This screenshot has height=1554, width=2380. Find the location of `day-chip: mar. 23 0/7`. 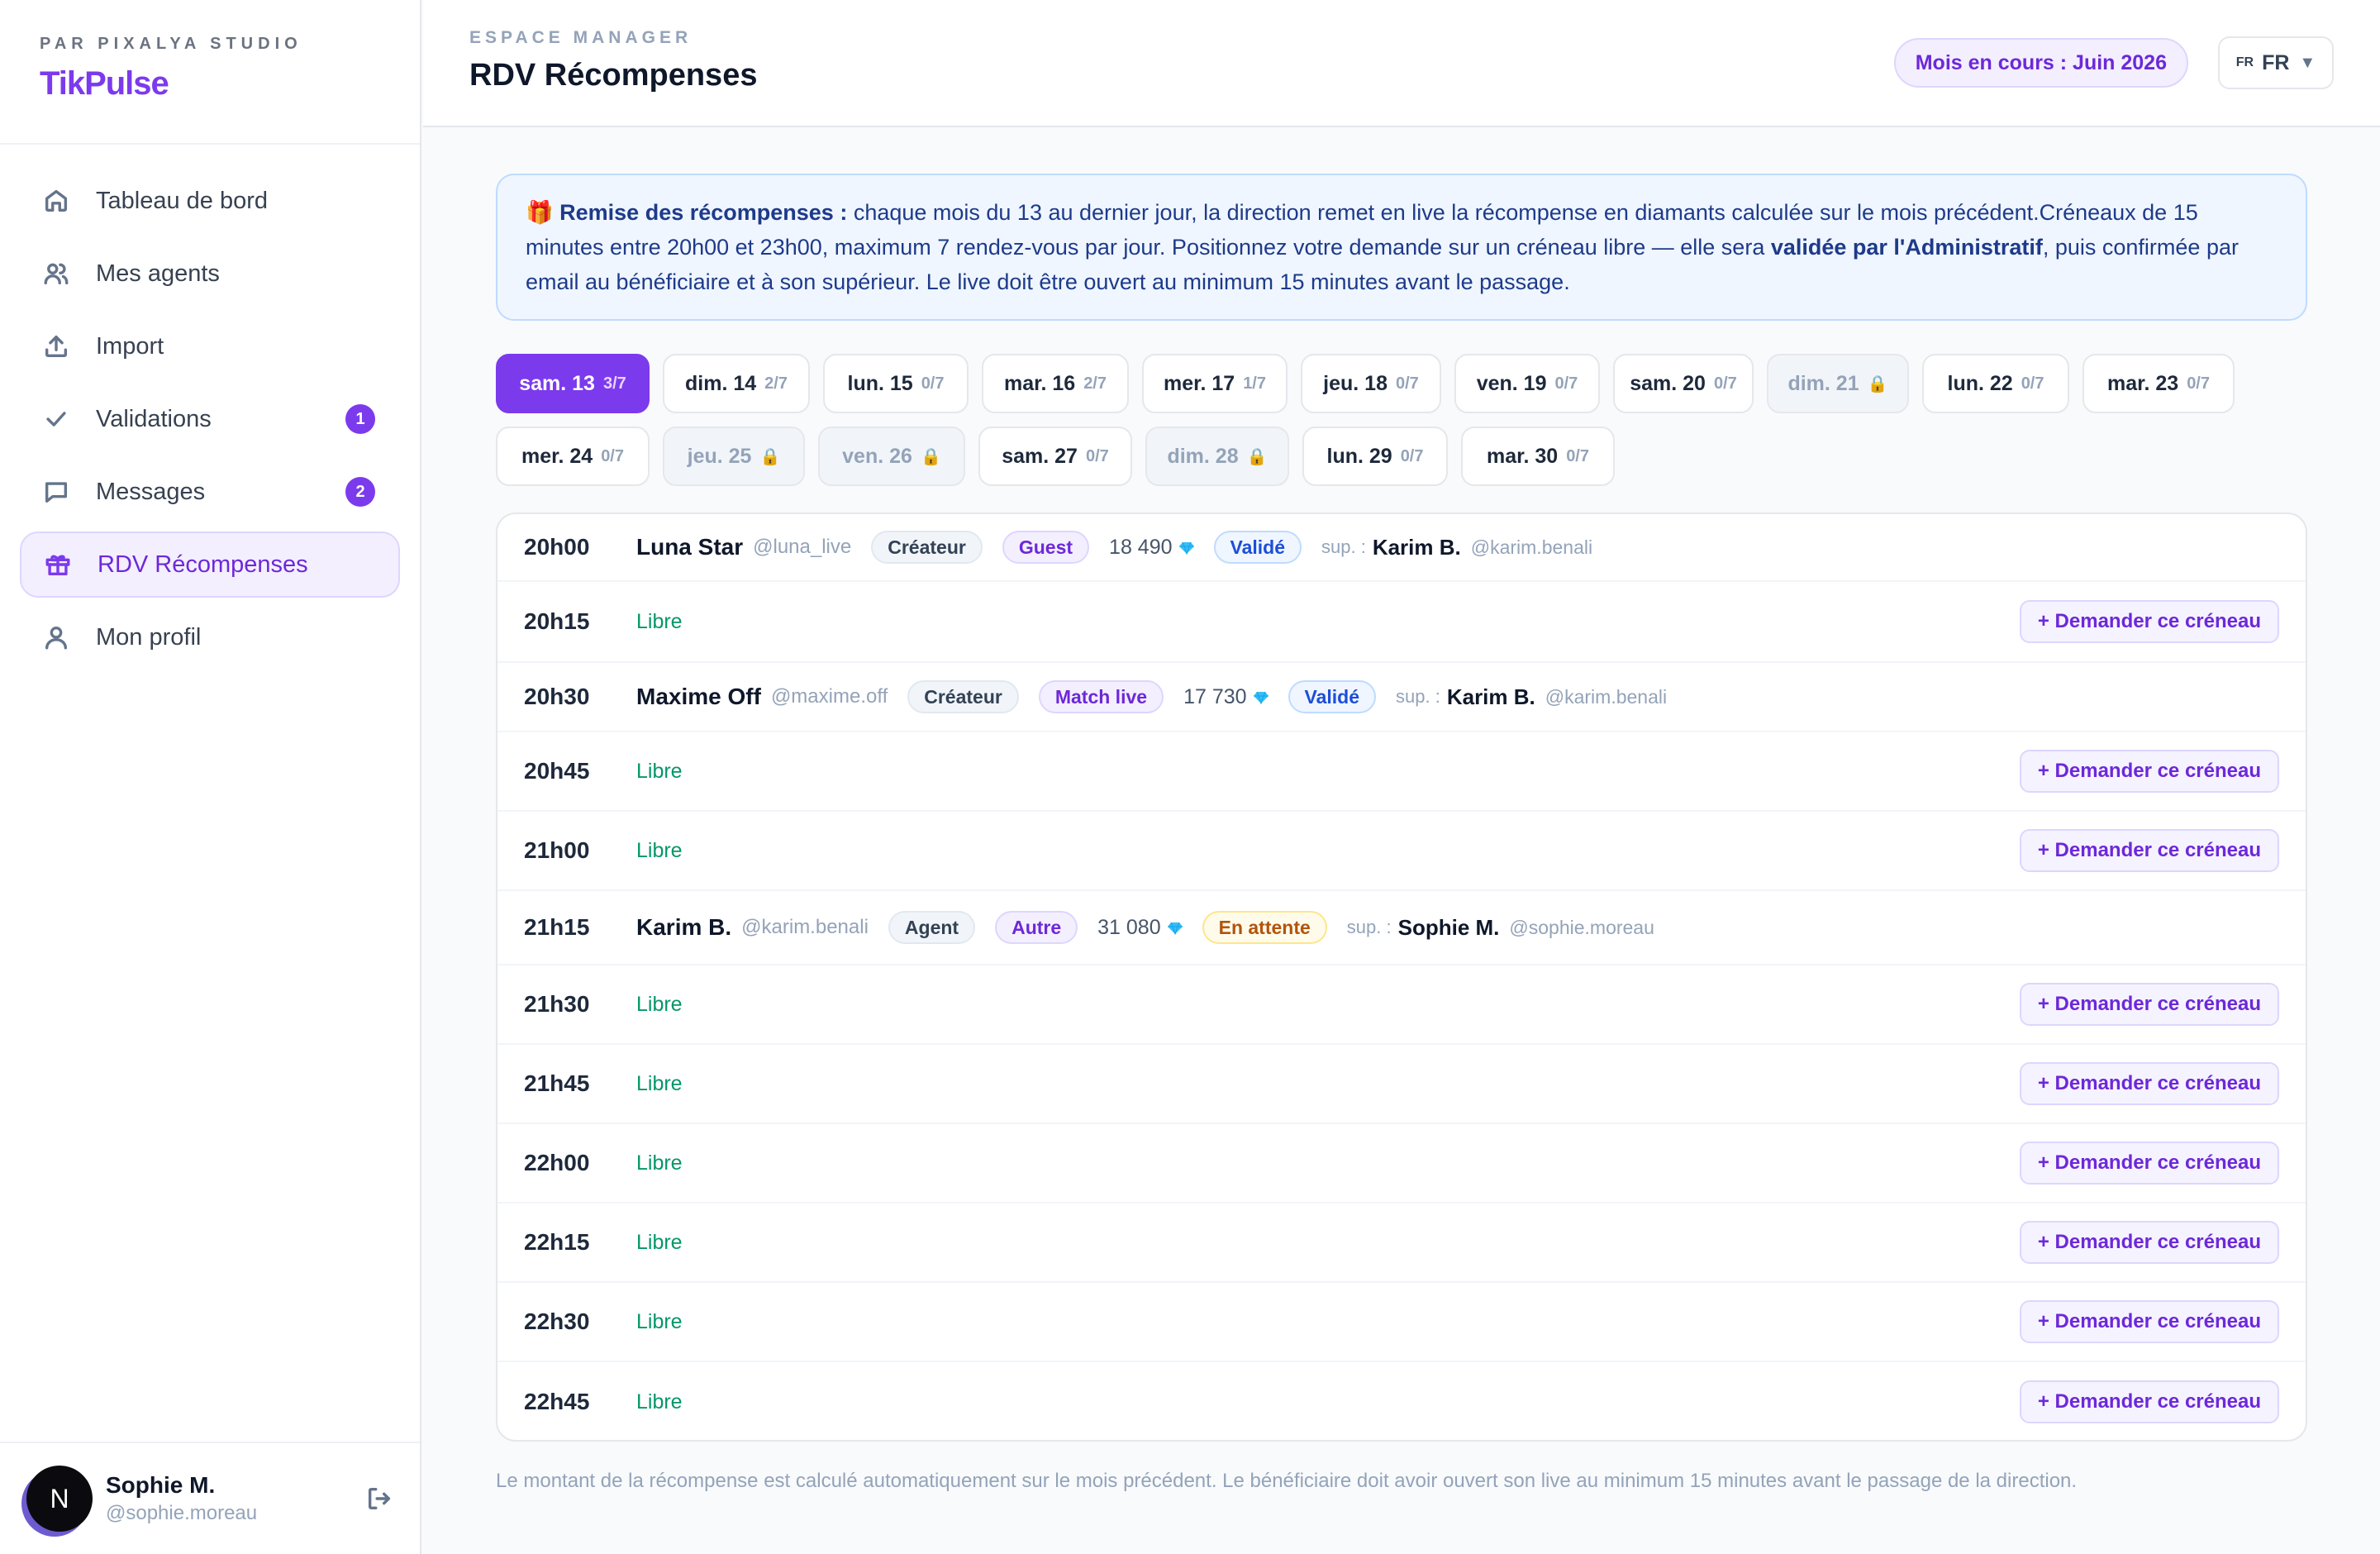

day-chip: mar. 23 0/7 is located at coordinates (2158, 383).